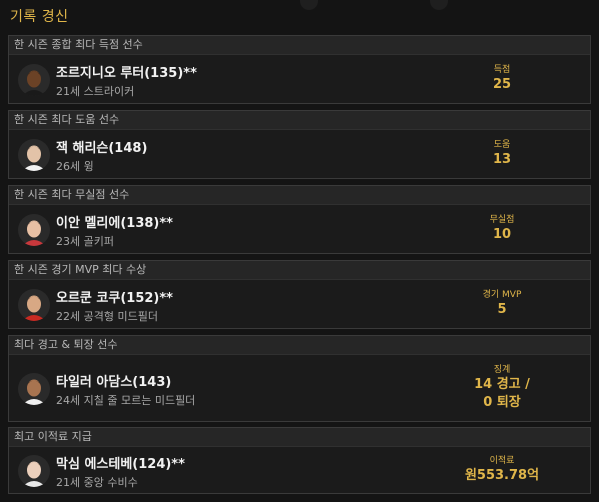 The width and height of the screenshot is (599, 502). Describe the element at coordinates (39, 17) in the screenshot. I see `page-title: 기록 경신` at that location.